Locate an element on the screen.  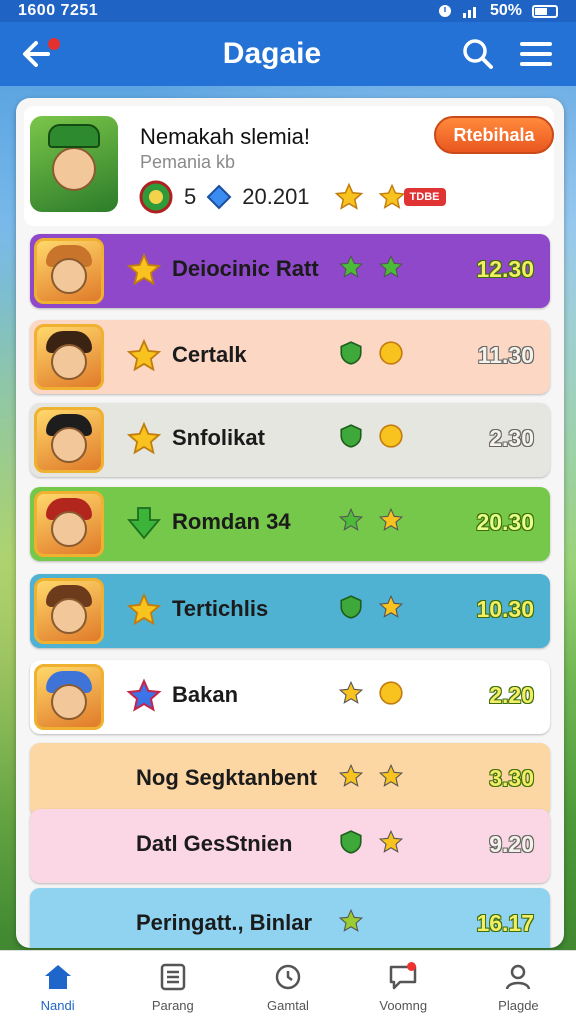
player-value: 2.30 is located at coordinates (511, 438).